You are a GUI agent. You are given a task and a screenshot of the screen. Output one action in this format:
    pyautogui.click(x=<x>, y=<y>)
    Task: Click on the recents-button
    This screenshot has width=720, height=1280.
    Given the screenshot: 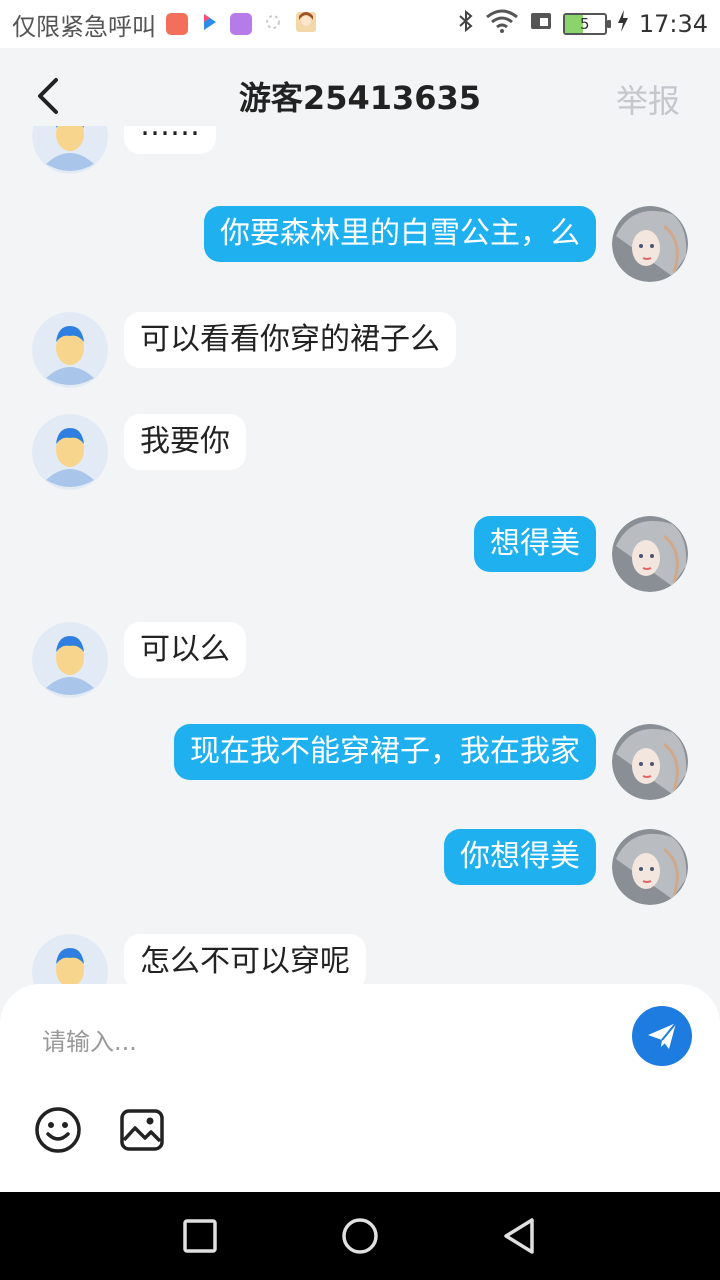 What is the action you would take?
    pyautogui.click(x=200, y=1236)
    